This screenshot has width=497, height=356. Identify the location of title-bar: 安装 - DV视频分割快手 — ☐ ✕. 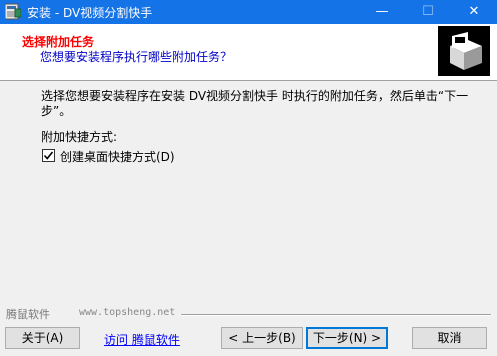
(248, 12).